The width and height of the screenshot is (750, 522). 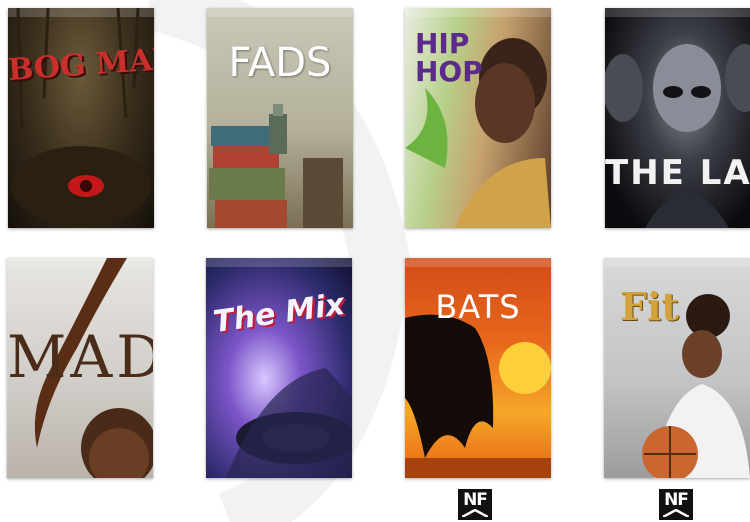 What do you see at coordinates (478, 118) in the screenshot?
I see `book-cover-hip-hop: HIP HOP` at bounding box center [478, 118].